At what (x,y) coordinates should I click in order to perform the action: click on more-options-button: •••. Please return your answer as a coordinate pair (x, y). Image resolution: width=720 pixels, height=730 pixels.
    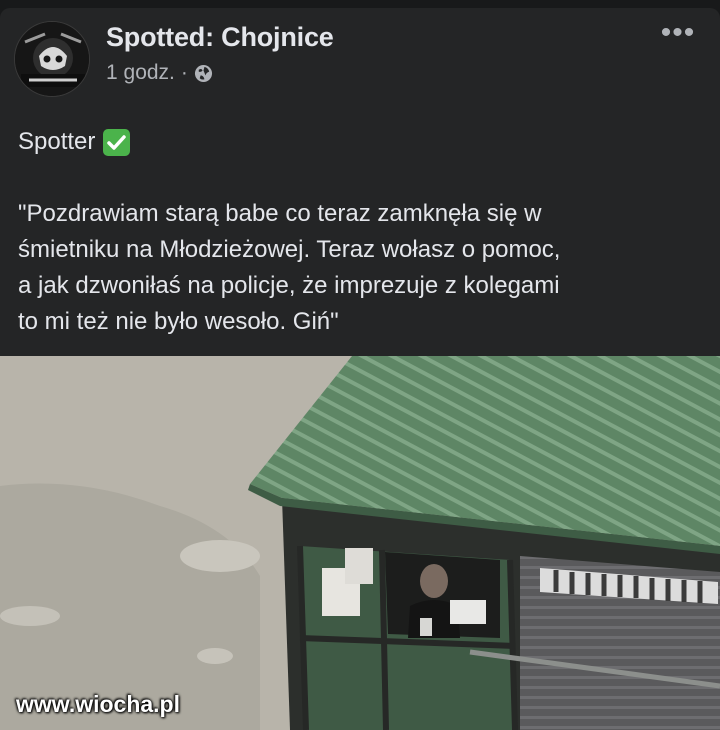
    Looking at the image, I should click on (678, 33).